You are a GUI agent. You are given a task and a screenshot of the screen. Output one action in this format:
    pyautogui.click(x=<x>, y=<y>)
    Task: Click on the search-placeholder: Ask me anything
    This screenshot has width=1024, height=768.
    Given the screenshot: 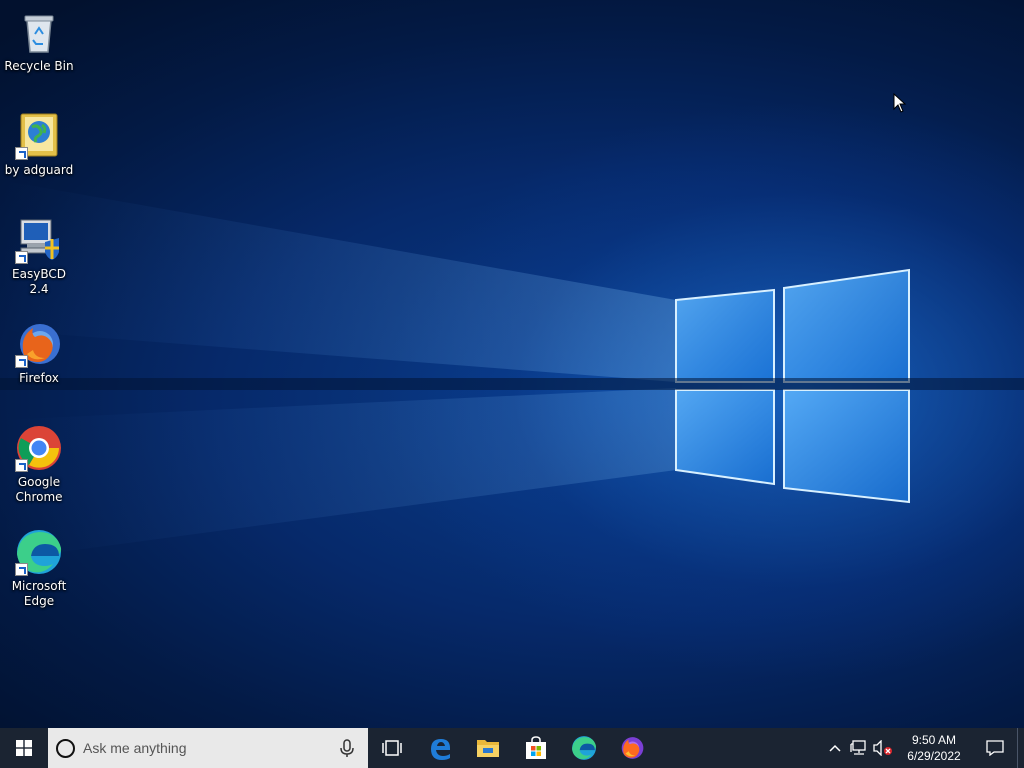 What is the action you would take?
    pyautogui.click(x=135, y=748)
    